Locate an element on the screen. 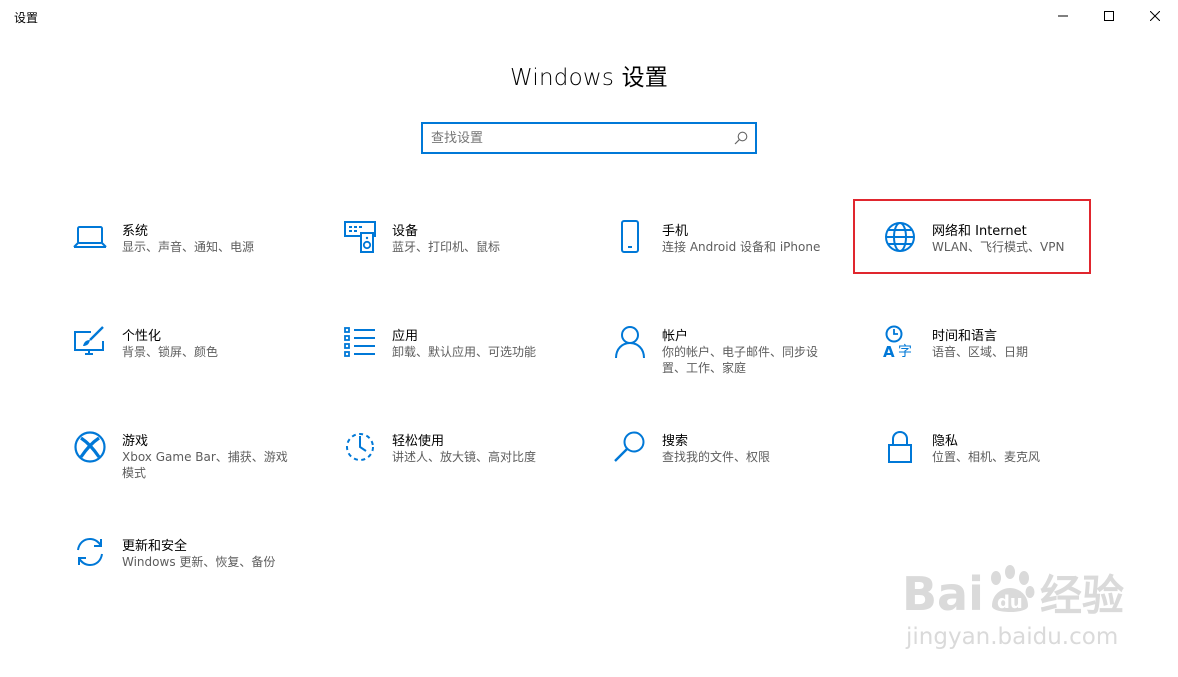 The image size is (1178, 677). tile-desc: 位置、相机、麦克风 is located at coordinates (986, 457).